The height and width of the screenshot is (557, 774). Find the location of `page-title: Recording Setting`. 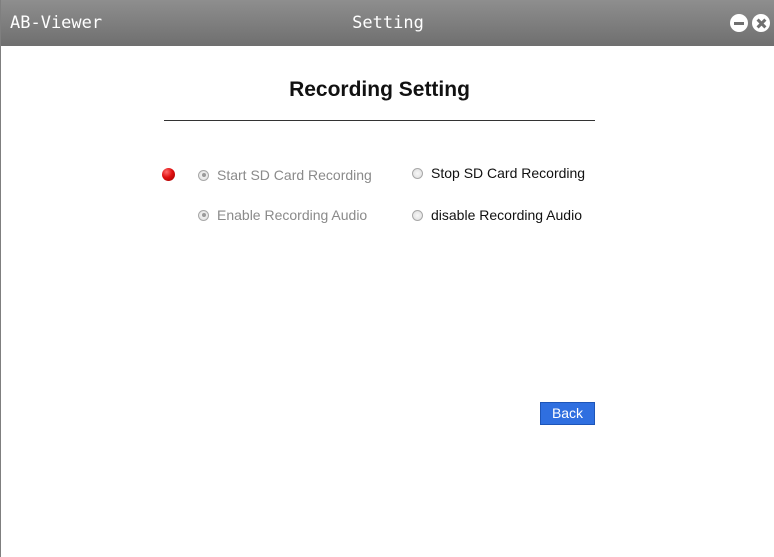

page-title: Recording Setting is located at coordinates (379, 89).